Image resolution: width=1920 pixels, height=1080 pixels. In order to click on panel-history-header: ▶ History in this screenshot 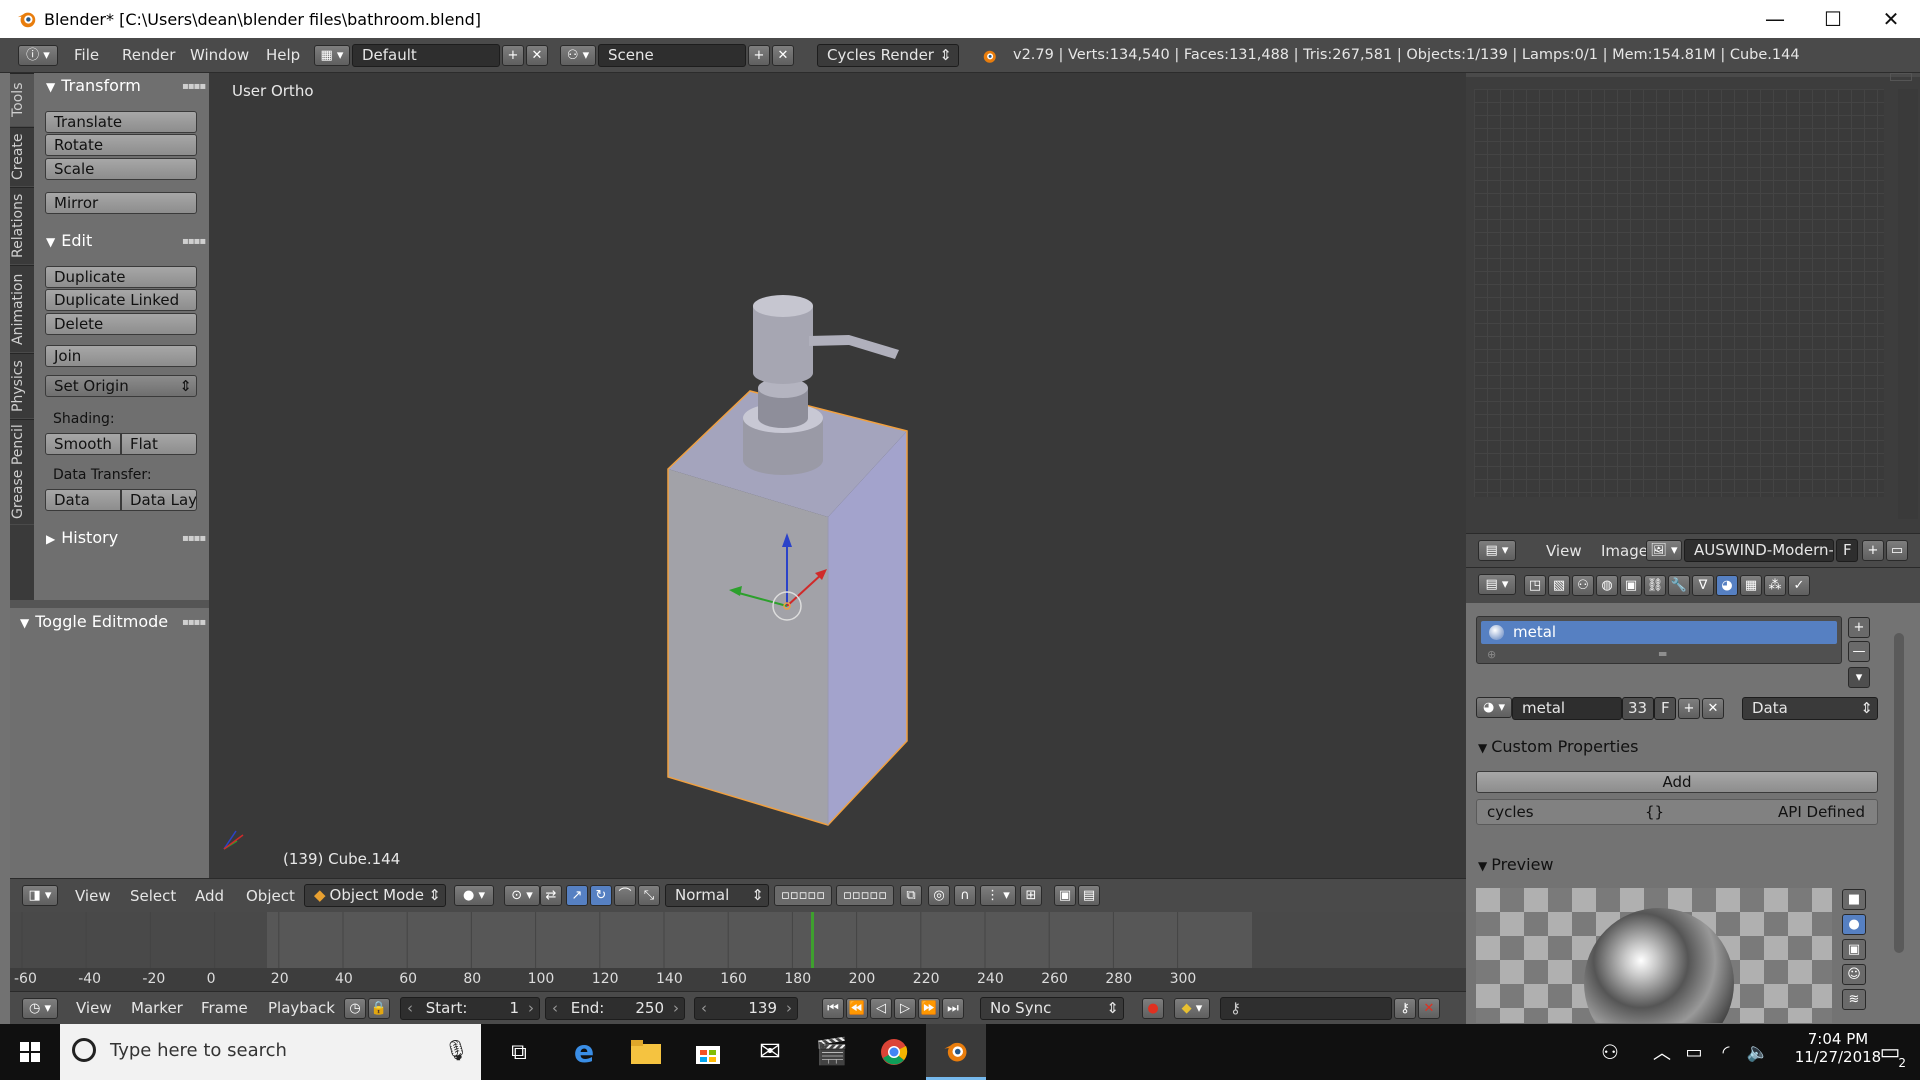, I will do `click(82, 537)`.